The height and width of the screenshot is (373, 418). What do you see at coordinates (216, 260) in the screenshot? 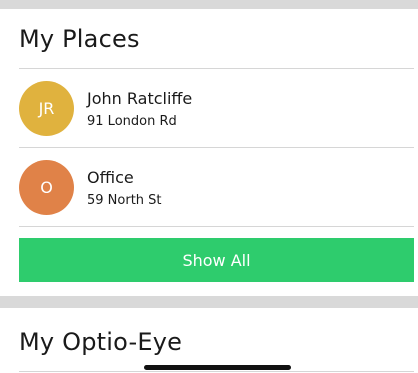
I see `show-all-button: Show All` at bounding box center [216, 260].